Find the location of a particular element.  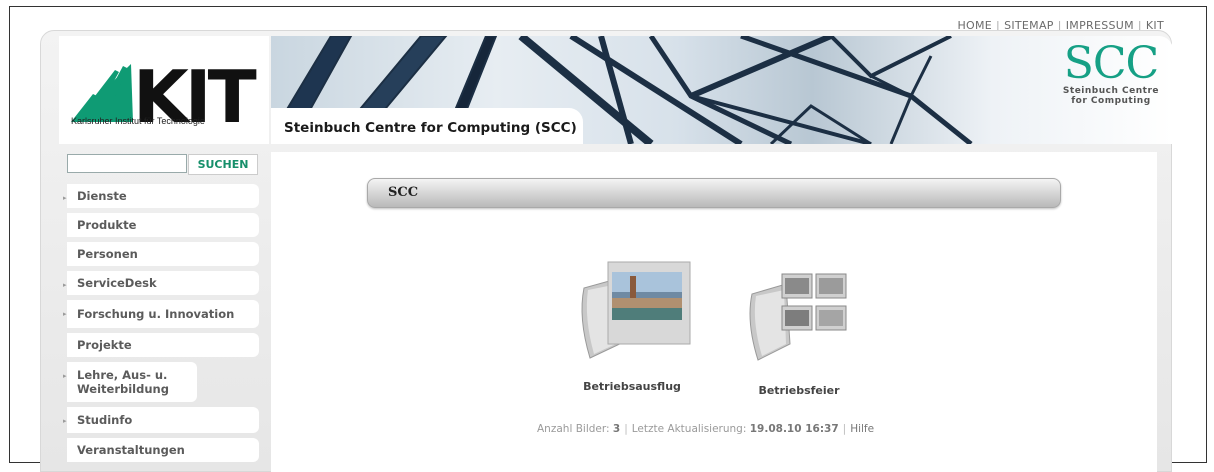

sidebar-item-studinfo: ▸ Studinfo is located at coordinates (161, 420).